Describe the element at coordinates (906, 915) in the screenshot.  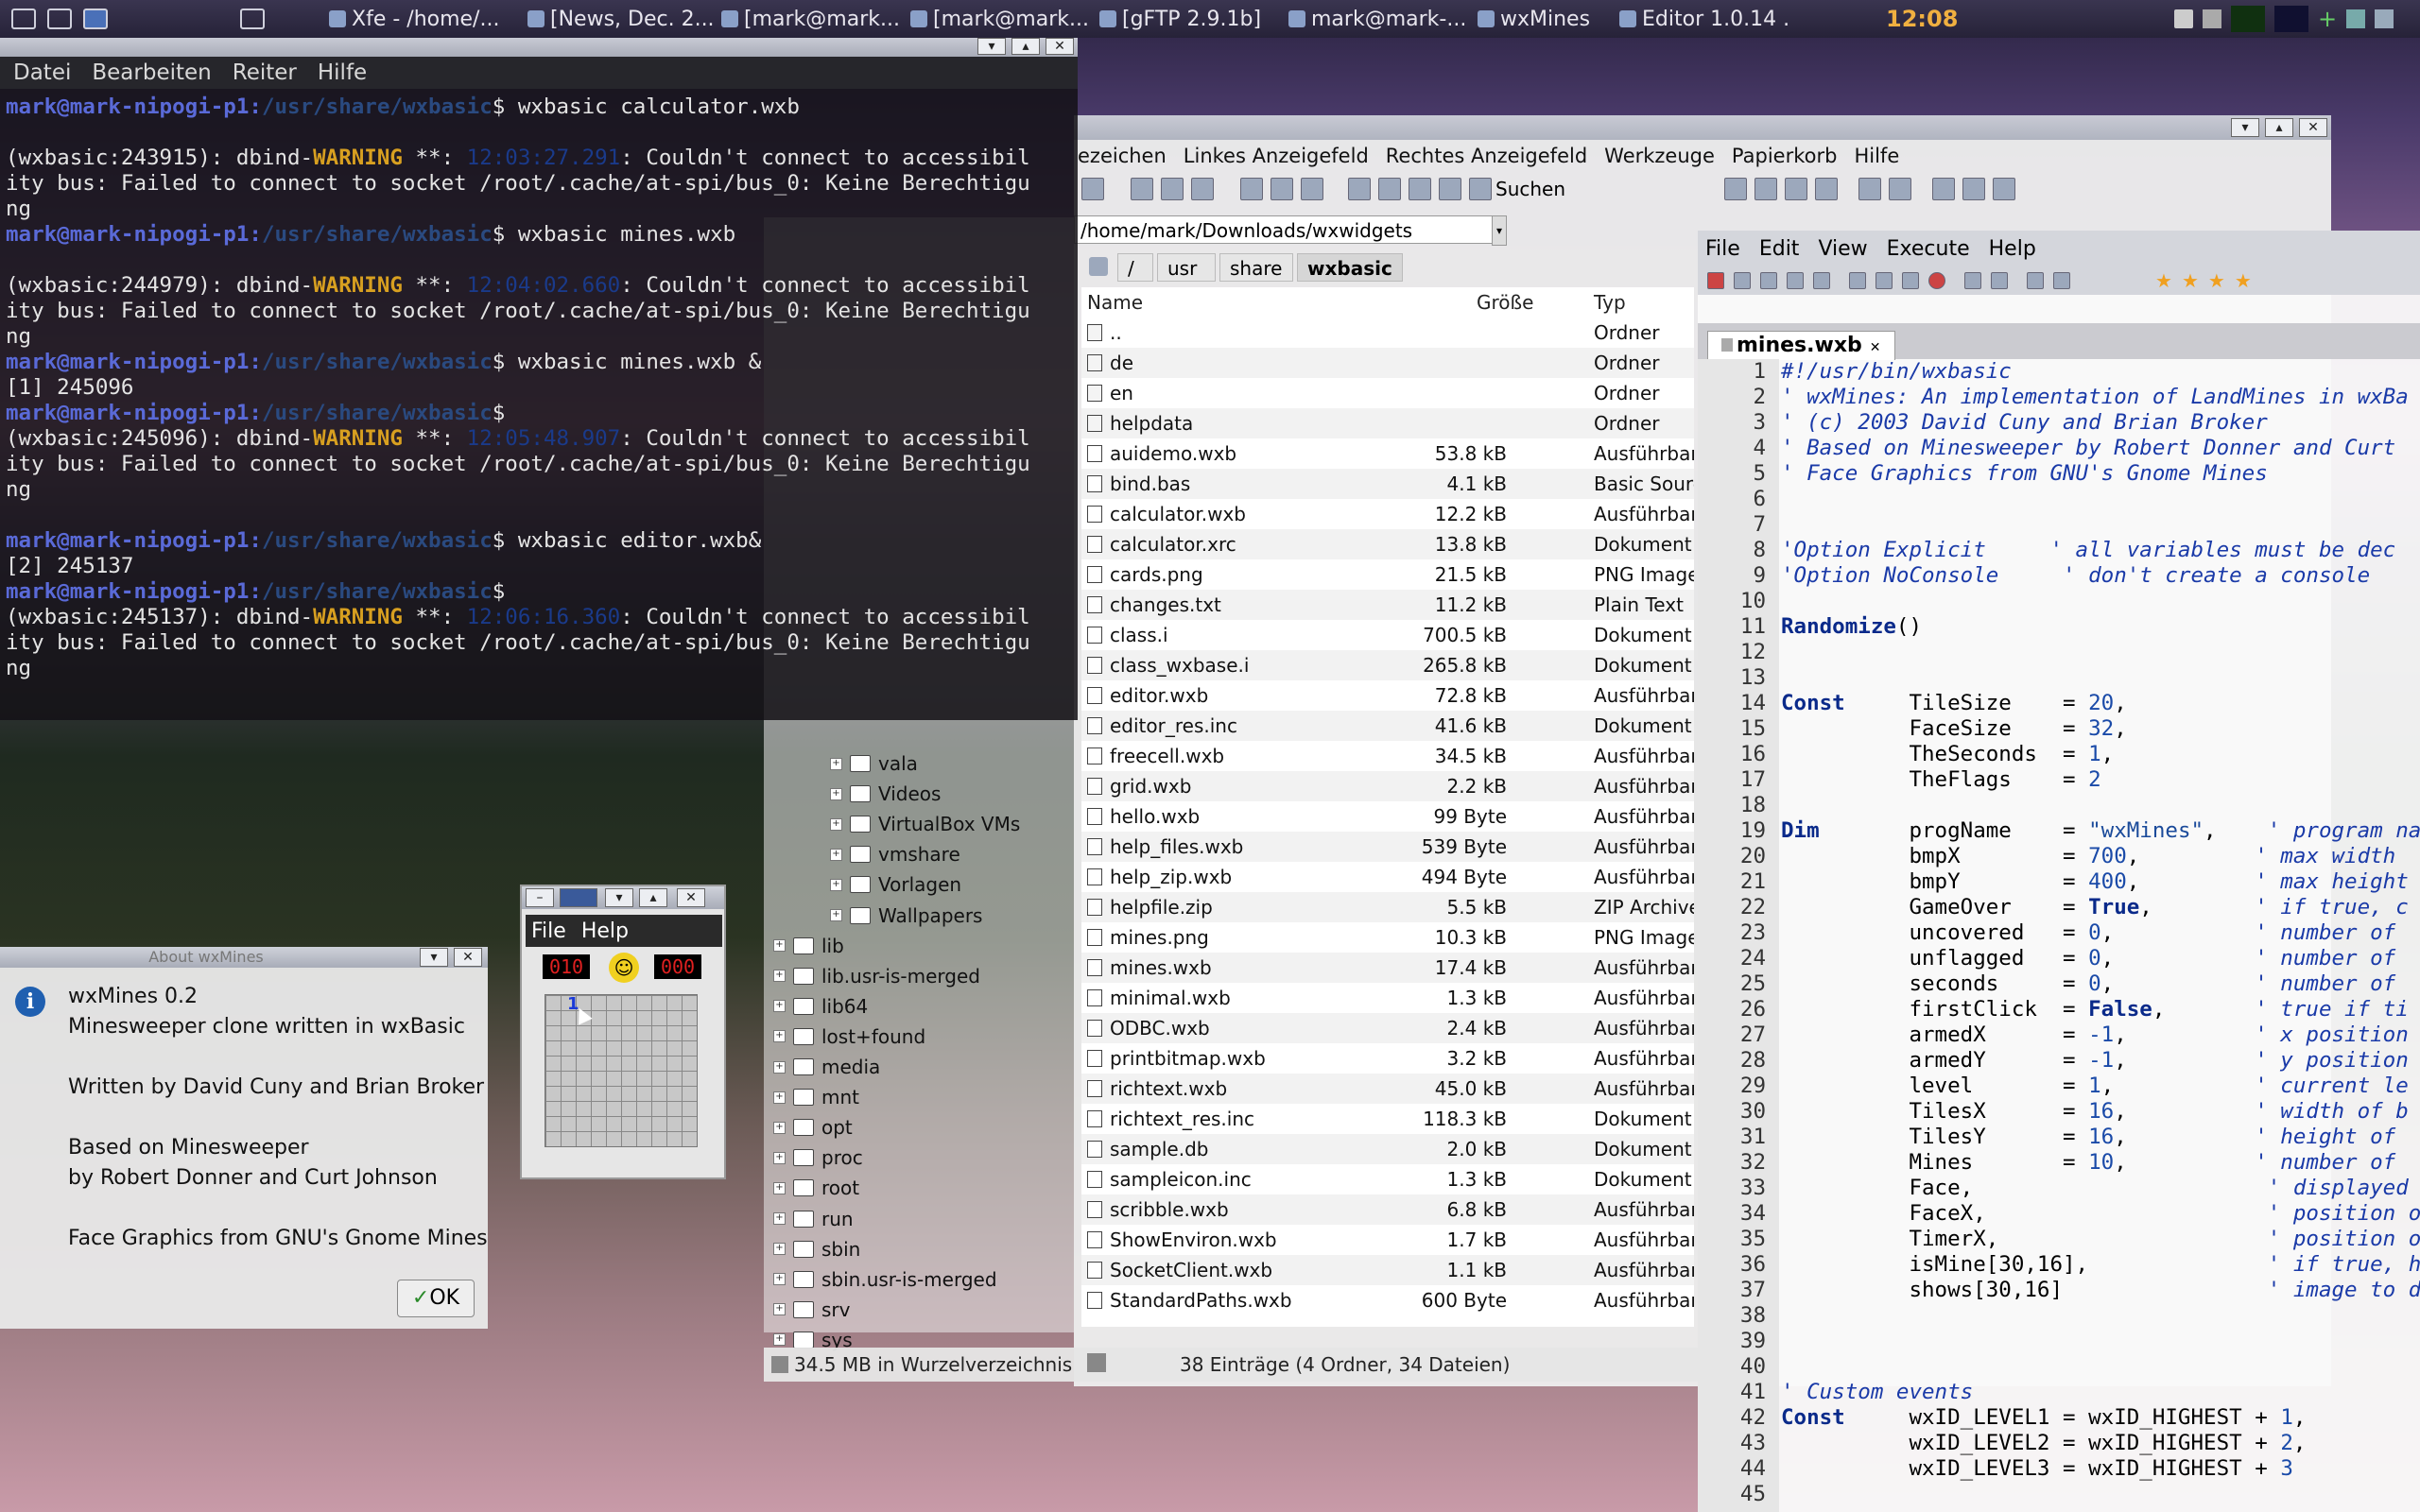
I see `tree-item: + Wallpapers` at that location.